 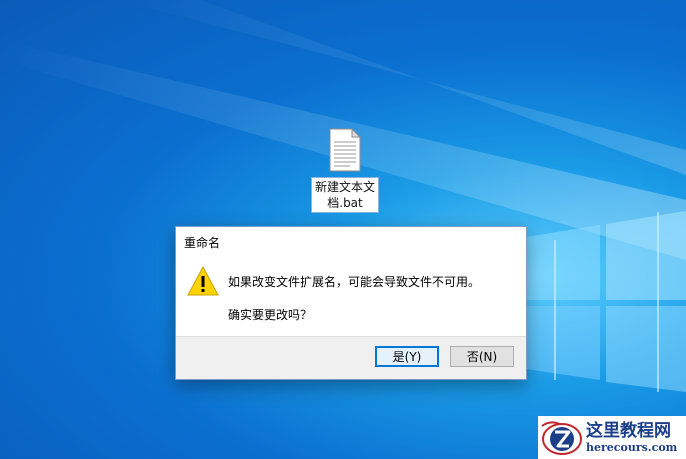 What do you see at coordinates (354, 282) in the screenshot?
I see `dialog-message: 如果改变文件扩展名，可能会导致文件不可用。` at bounding box center [354, 282].